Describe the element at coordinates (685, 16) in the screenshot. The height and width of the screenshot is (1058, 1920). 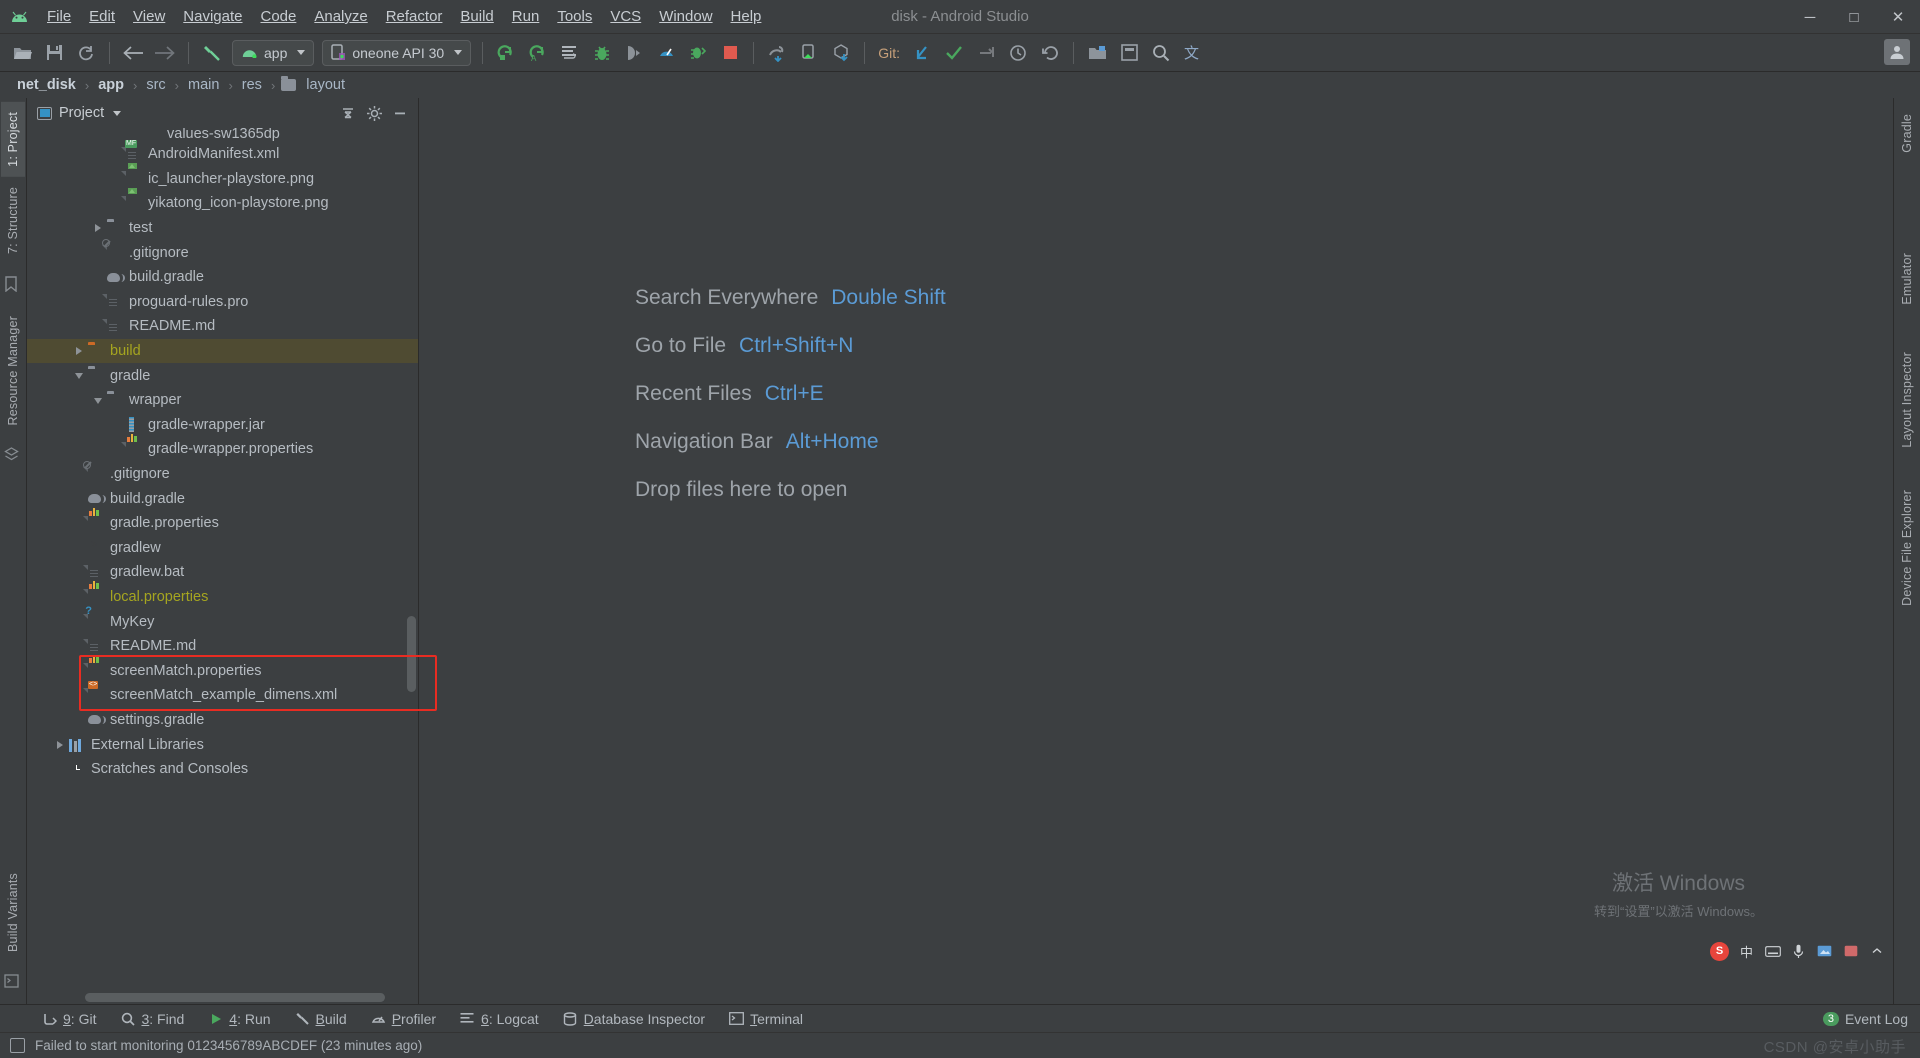
I see `menu-window: Window` at that location.